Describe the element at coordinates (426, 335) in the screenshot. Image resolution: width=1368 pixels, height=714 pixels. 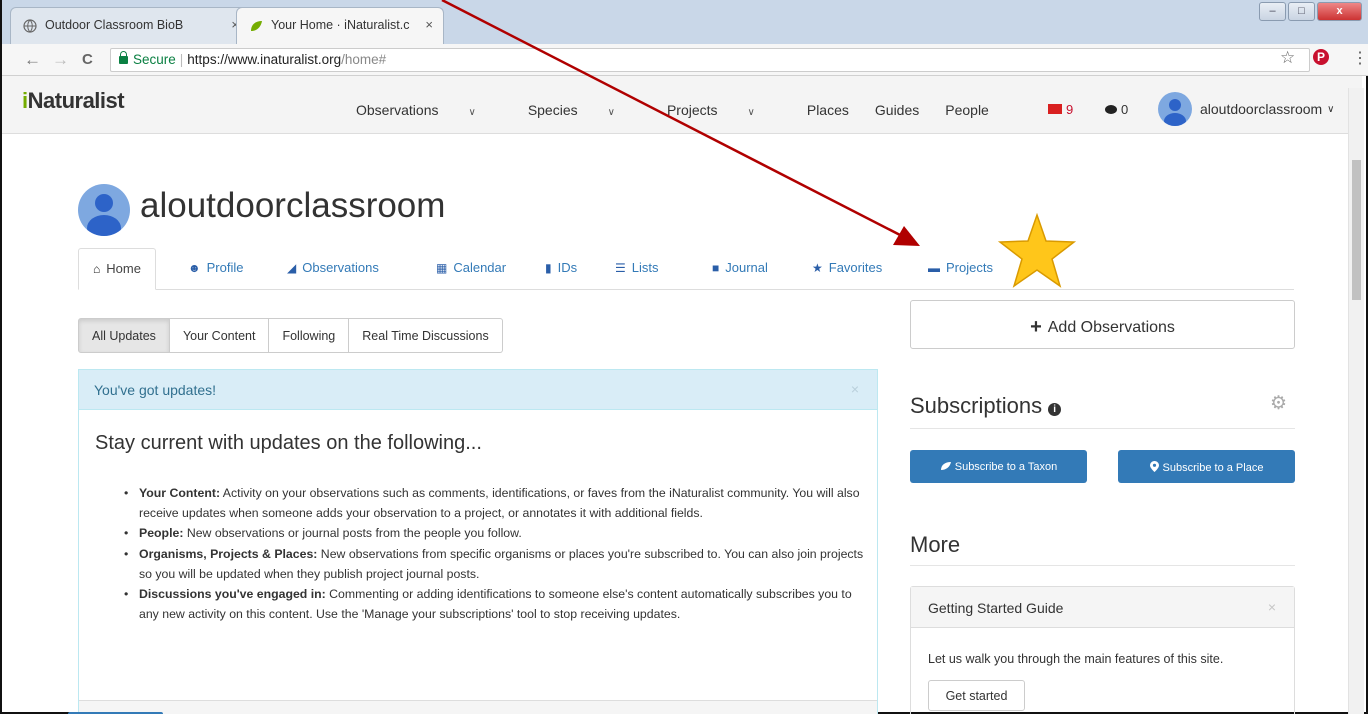
I see `filter-real-time-discussions: Real Time Discussions` at that location.